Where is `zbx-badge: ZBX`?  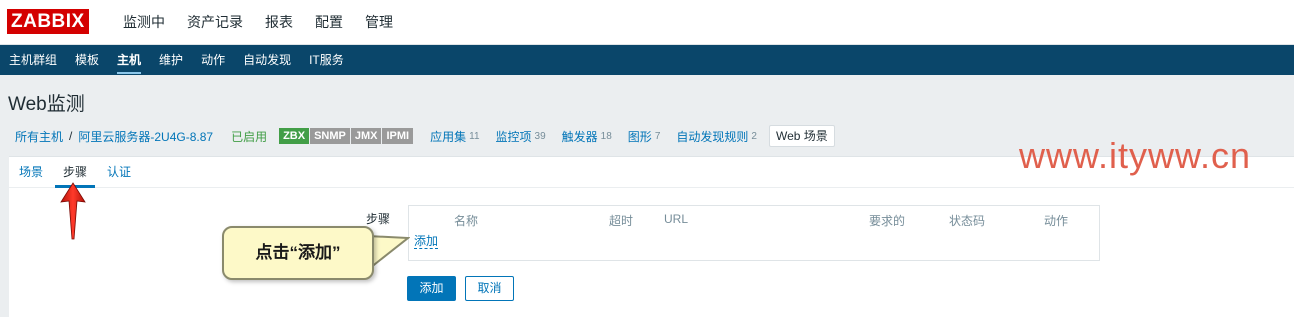 zbx-badge: ZBX is located at coordinates (294, 136).